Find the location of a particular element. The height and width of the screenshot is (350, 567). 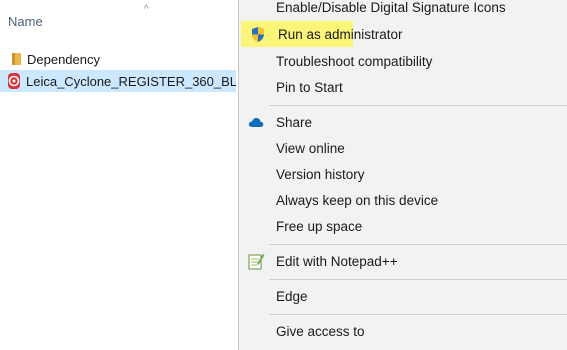

menu-item-label: Edge is located at coordinates (292, 296).